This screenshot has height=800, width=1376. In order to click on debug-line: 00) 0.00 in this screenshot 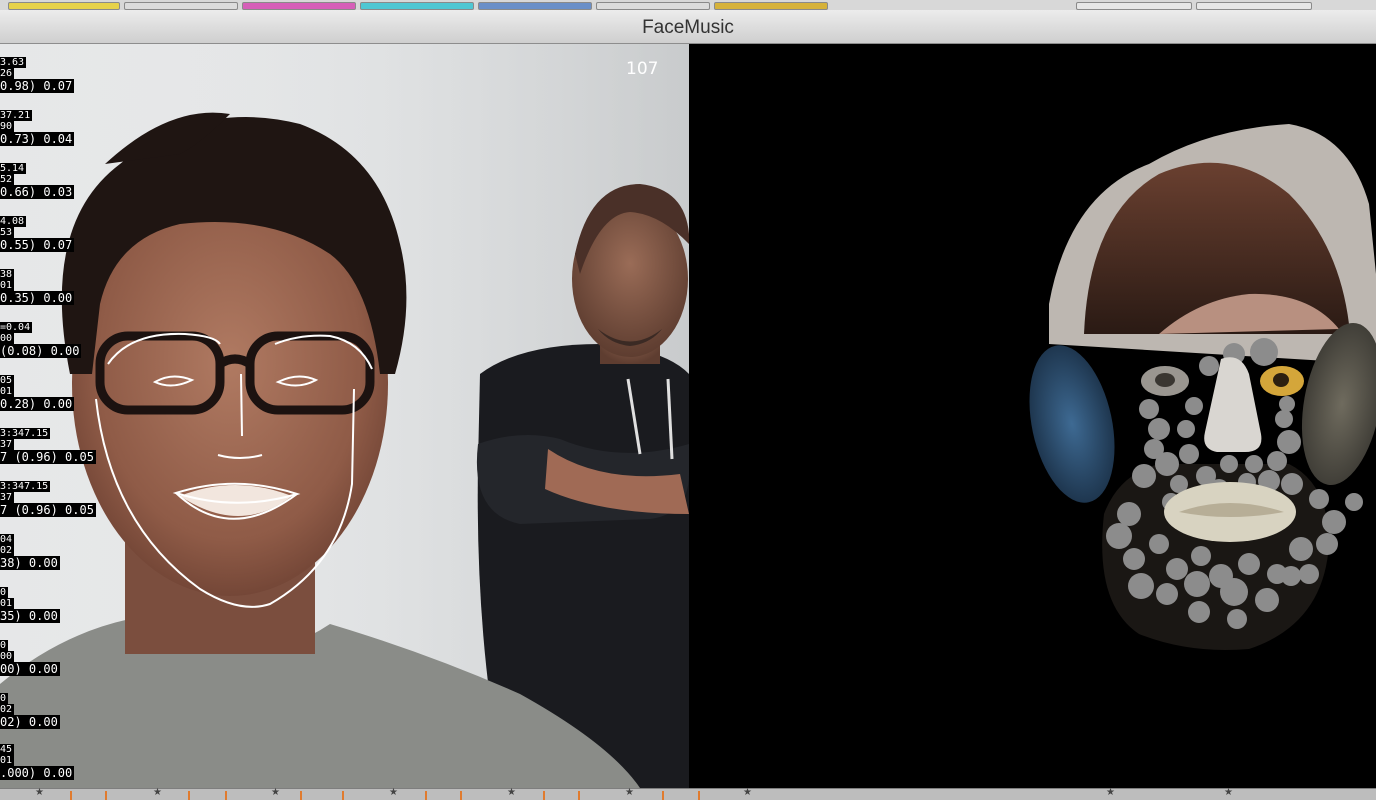, I will do `click(30, 669)`.